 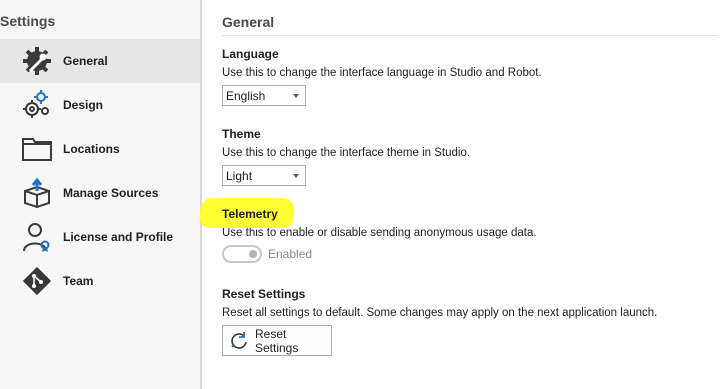 I want to click on language-dropdown: English, so click(x=264, y=95).